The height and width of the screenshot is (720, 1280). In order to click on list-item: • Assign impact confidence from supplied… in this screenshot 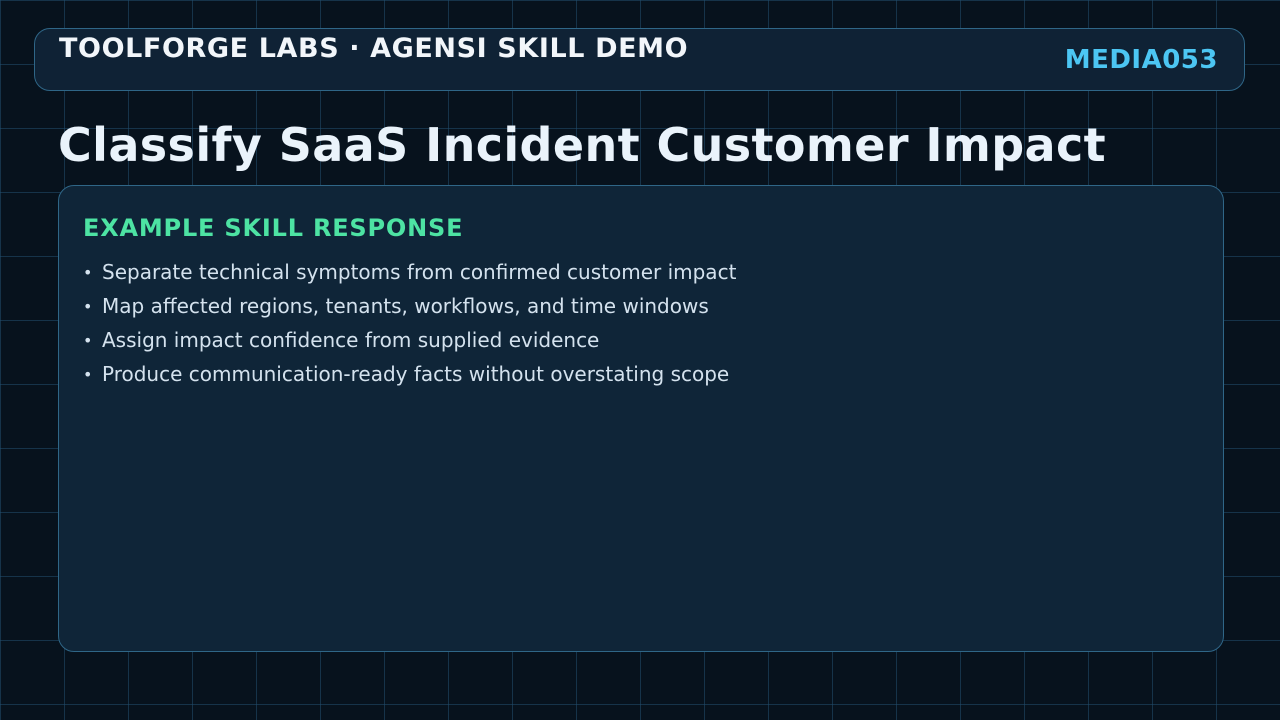, I will do `click(409, 340)`.